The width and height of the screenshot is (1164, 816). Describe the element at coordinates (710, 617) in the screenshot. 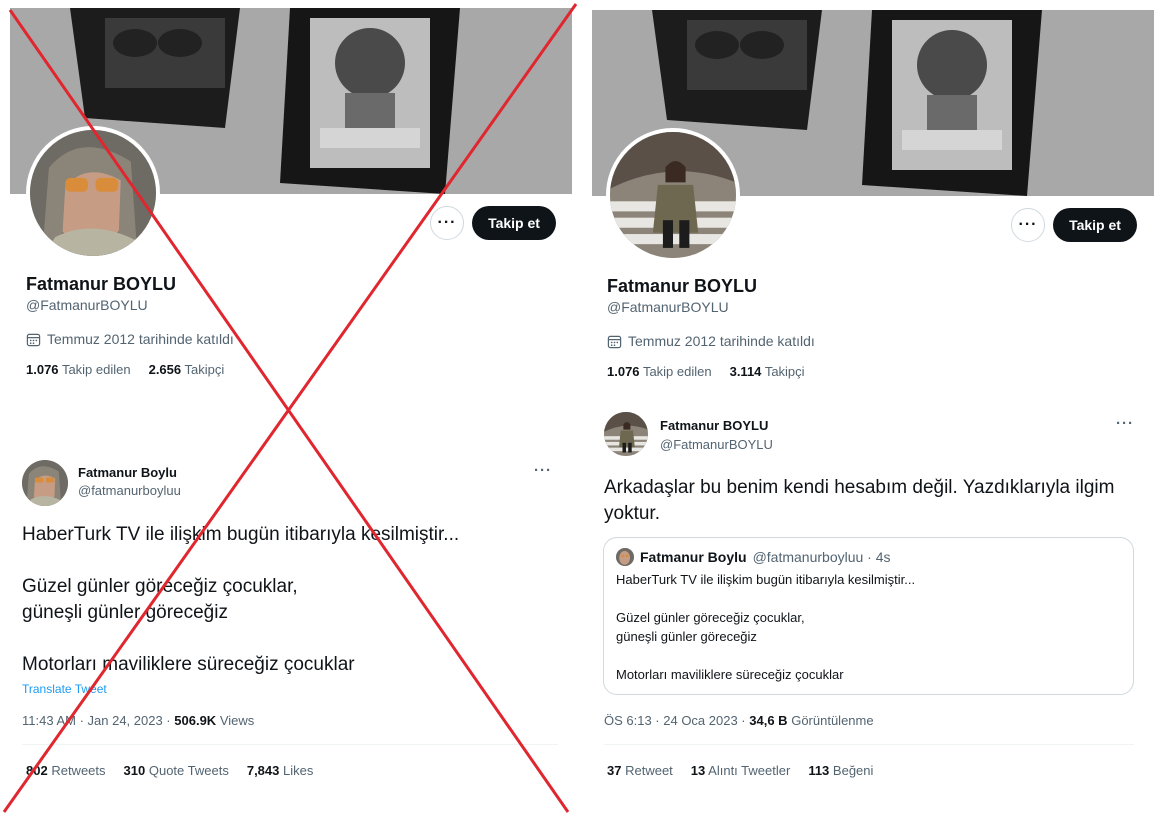

I see `quoted-line-2: Güzel günler göreceğiz çocuklar,` at that location.